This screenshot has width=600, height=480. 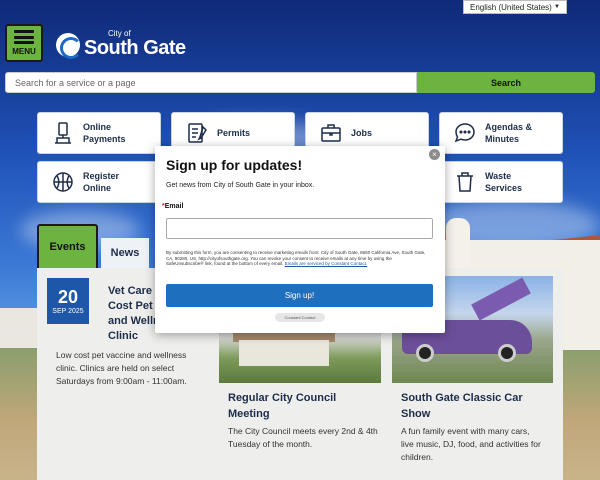 What do you see at coordinates (99, 133) in the screenshot?
I see `quick-link-online-payments: Online Payments` at bounding box center [99, 133].